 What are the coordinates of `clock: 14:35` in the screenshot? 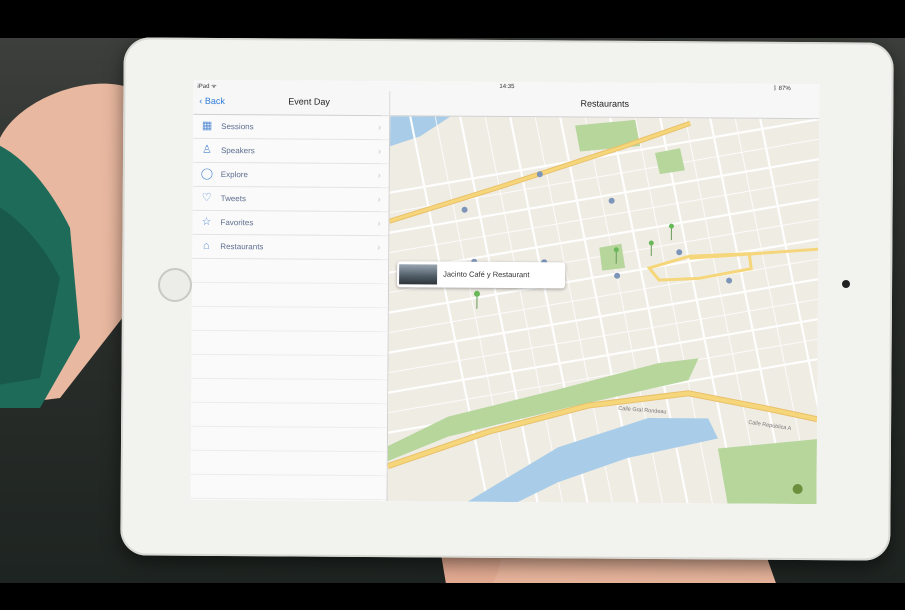 It's located at (507, 87).